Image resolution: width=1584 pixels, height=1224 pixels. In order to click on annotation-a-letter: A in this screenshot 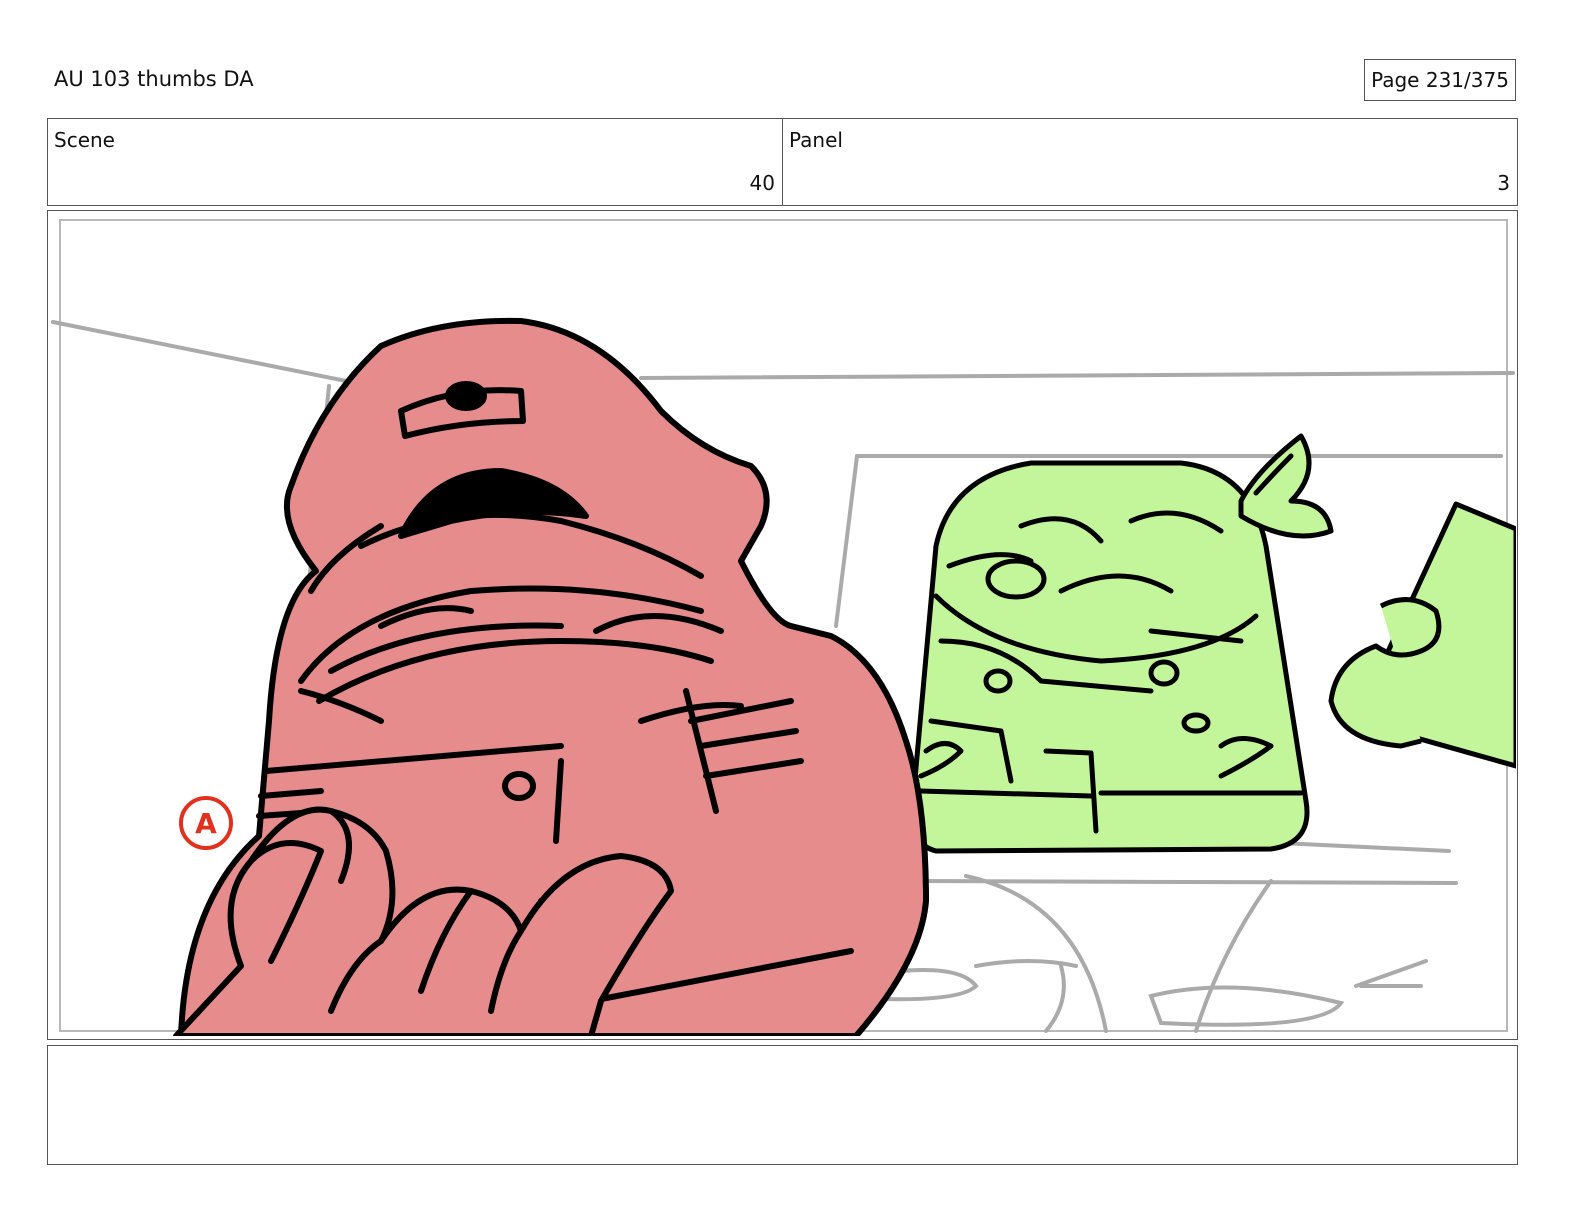, I will do `click(206, 823)`.